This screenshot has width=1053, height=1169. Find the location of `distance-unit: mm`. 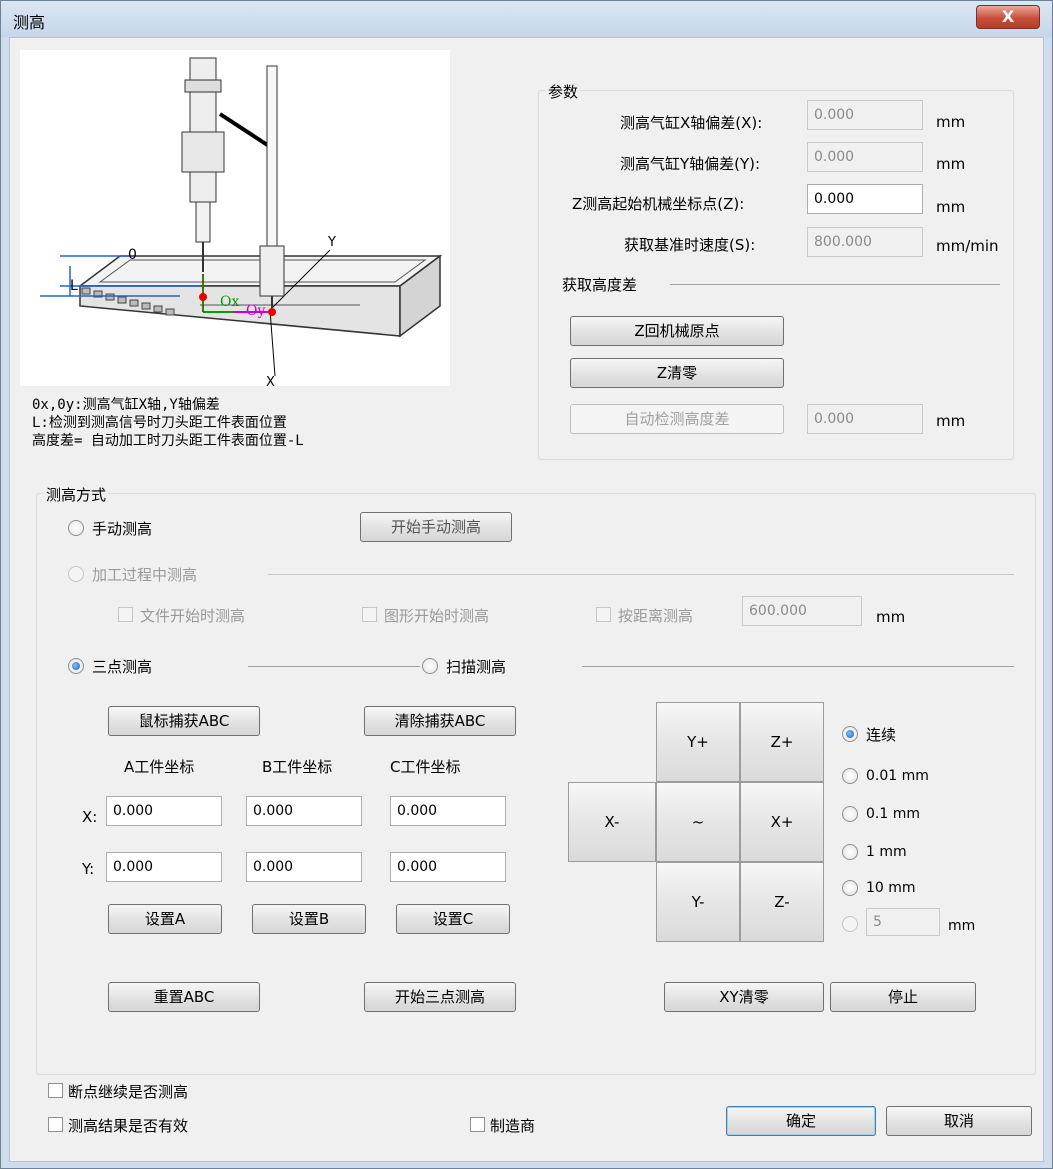

distance-unit: mm is located at coordinates (891, 617).